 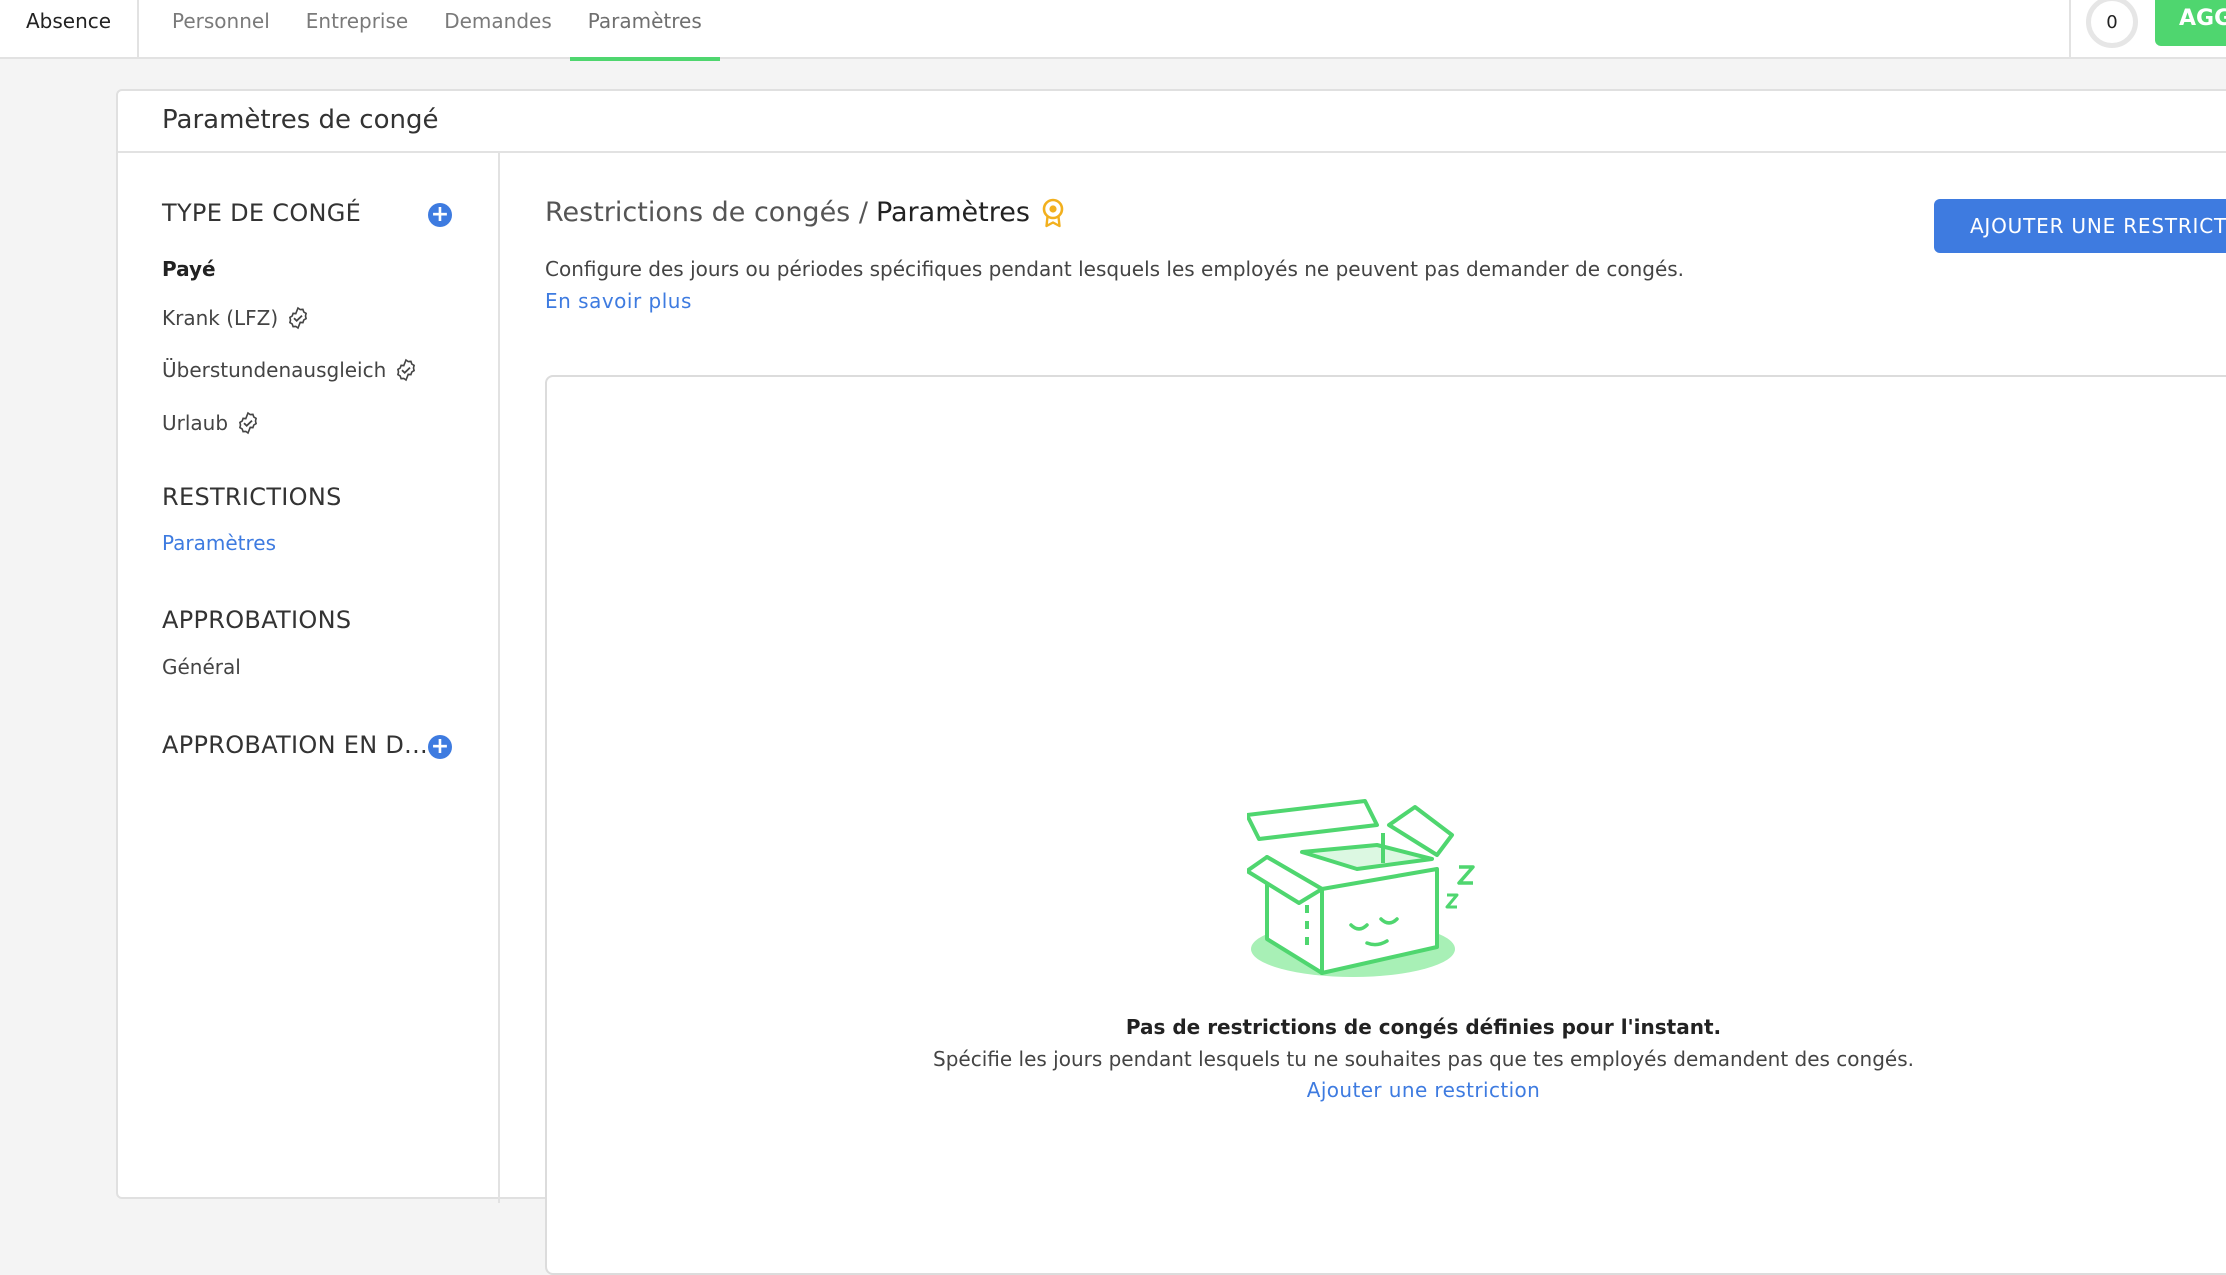 I want to click on tab-personnel: Personnel, so click(x=221, y=29).